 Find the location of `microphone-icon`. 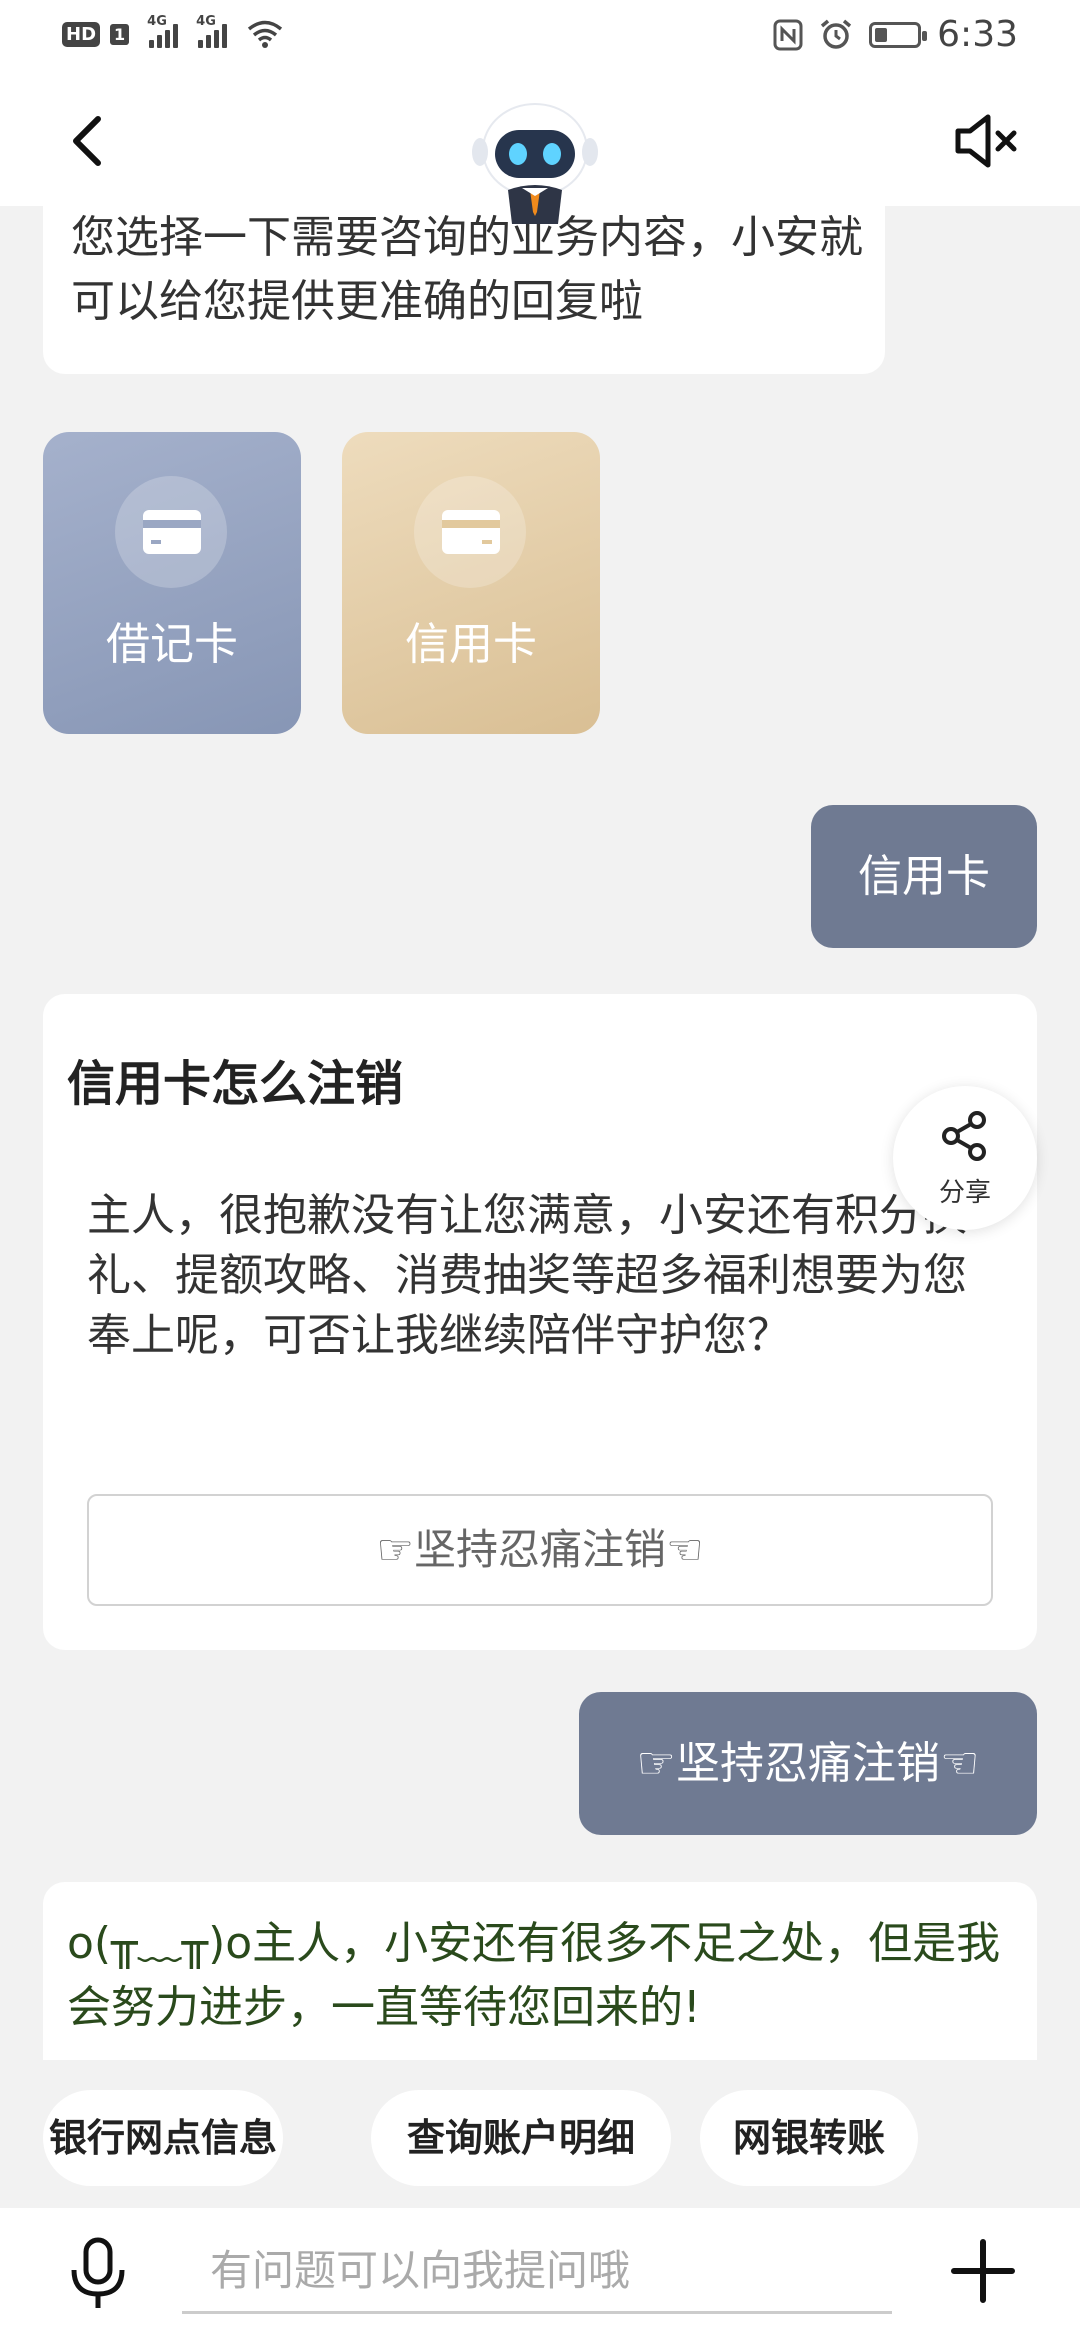

microphone-icon is located at coordinates (98, 2274).